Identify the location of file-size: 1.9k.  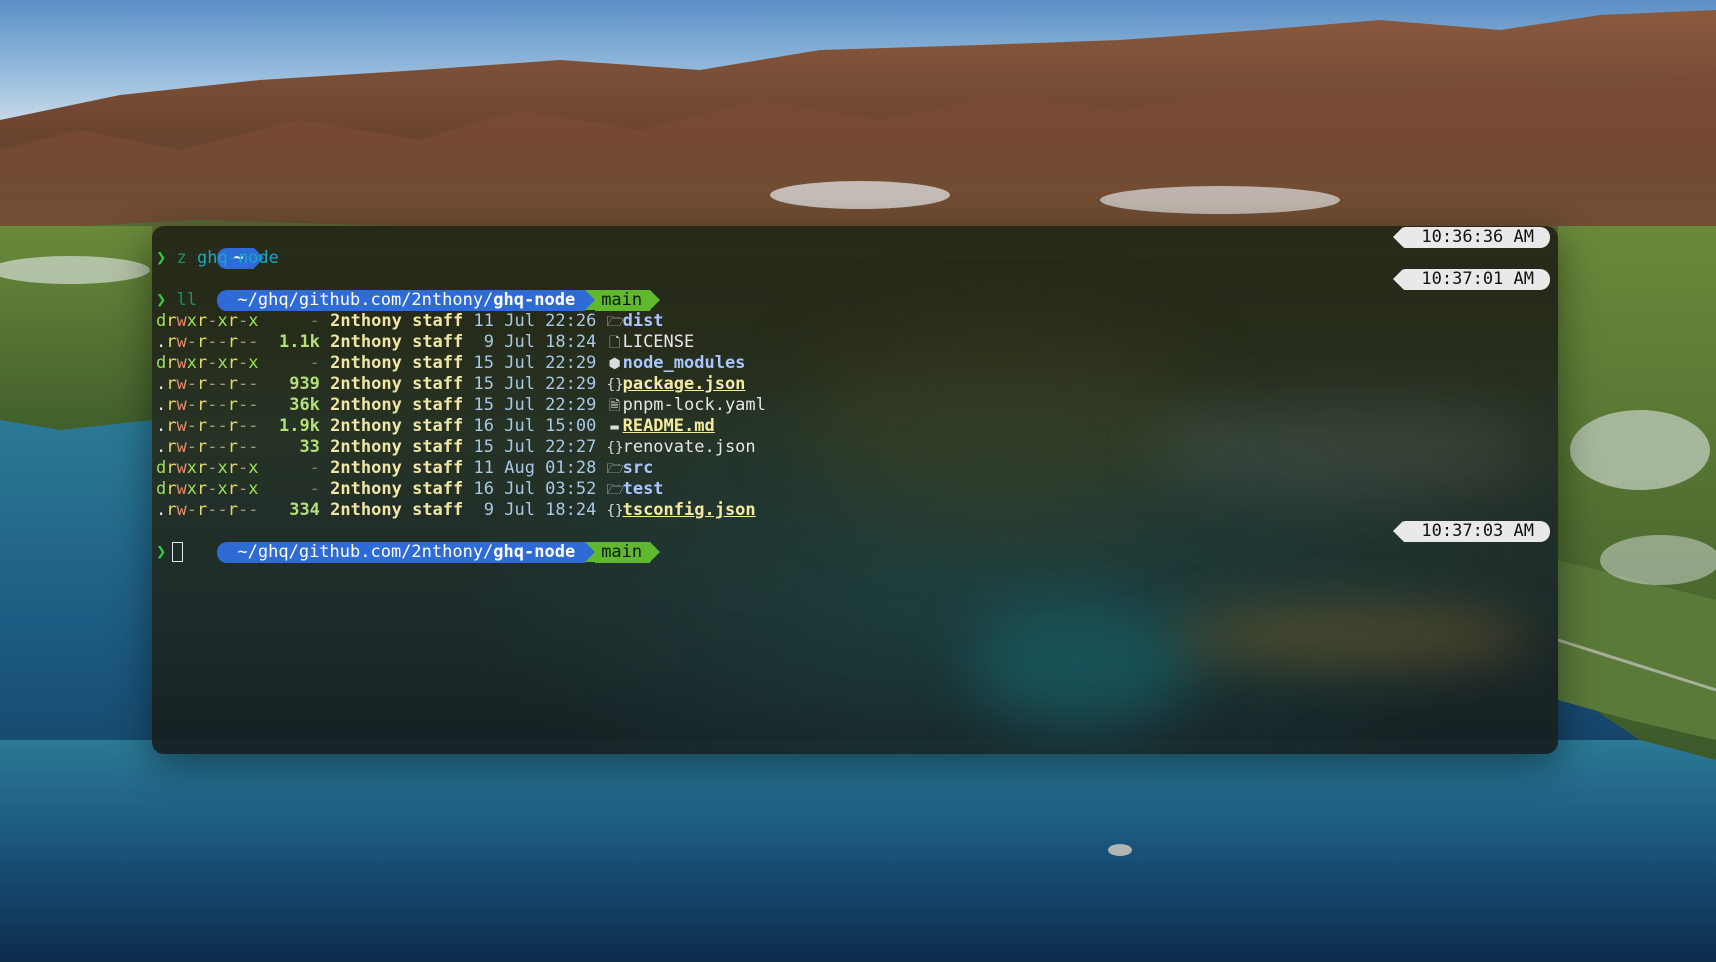
(289, 426).